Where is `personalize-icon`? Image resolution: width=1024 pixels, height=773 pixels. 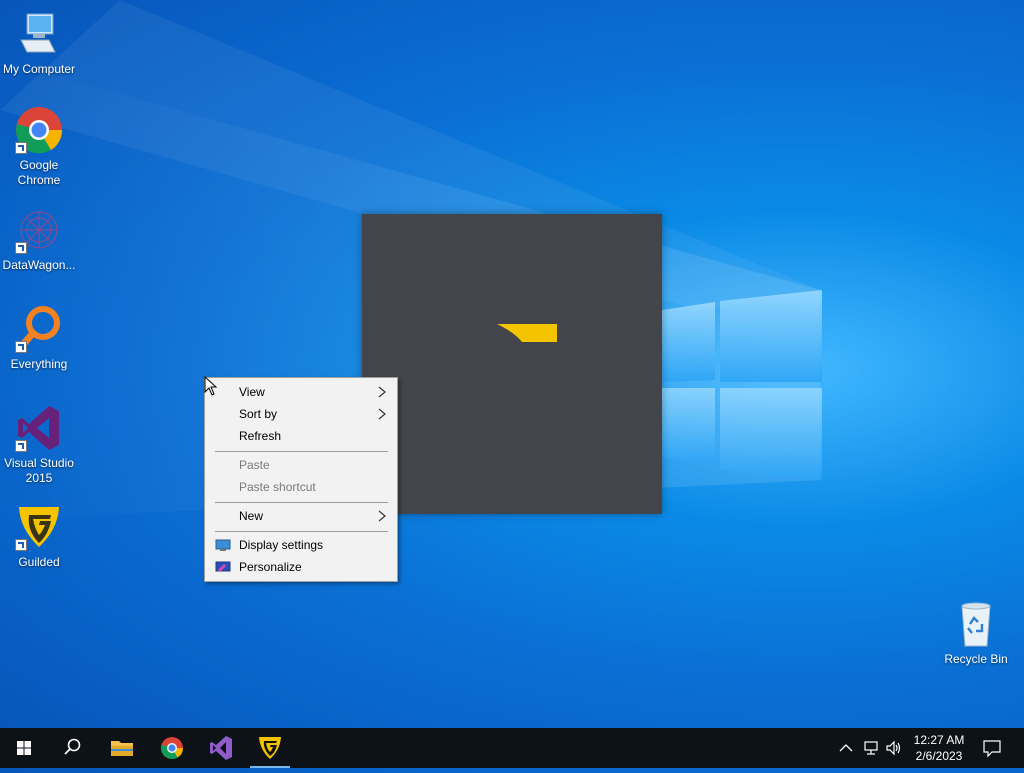
personalize-icon is located at coordinates (223, 566).